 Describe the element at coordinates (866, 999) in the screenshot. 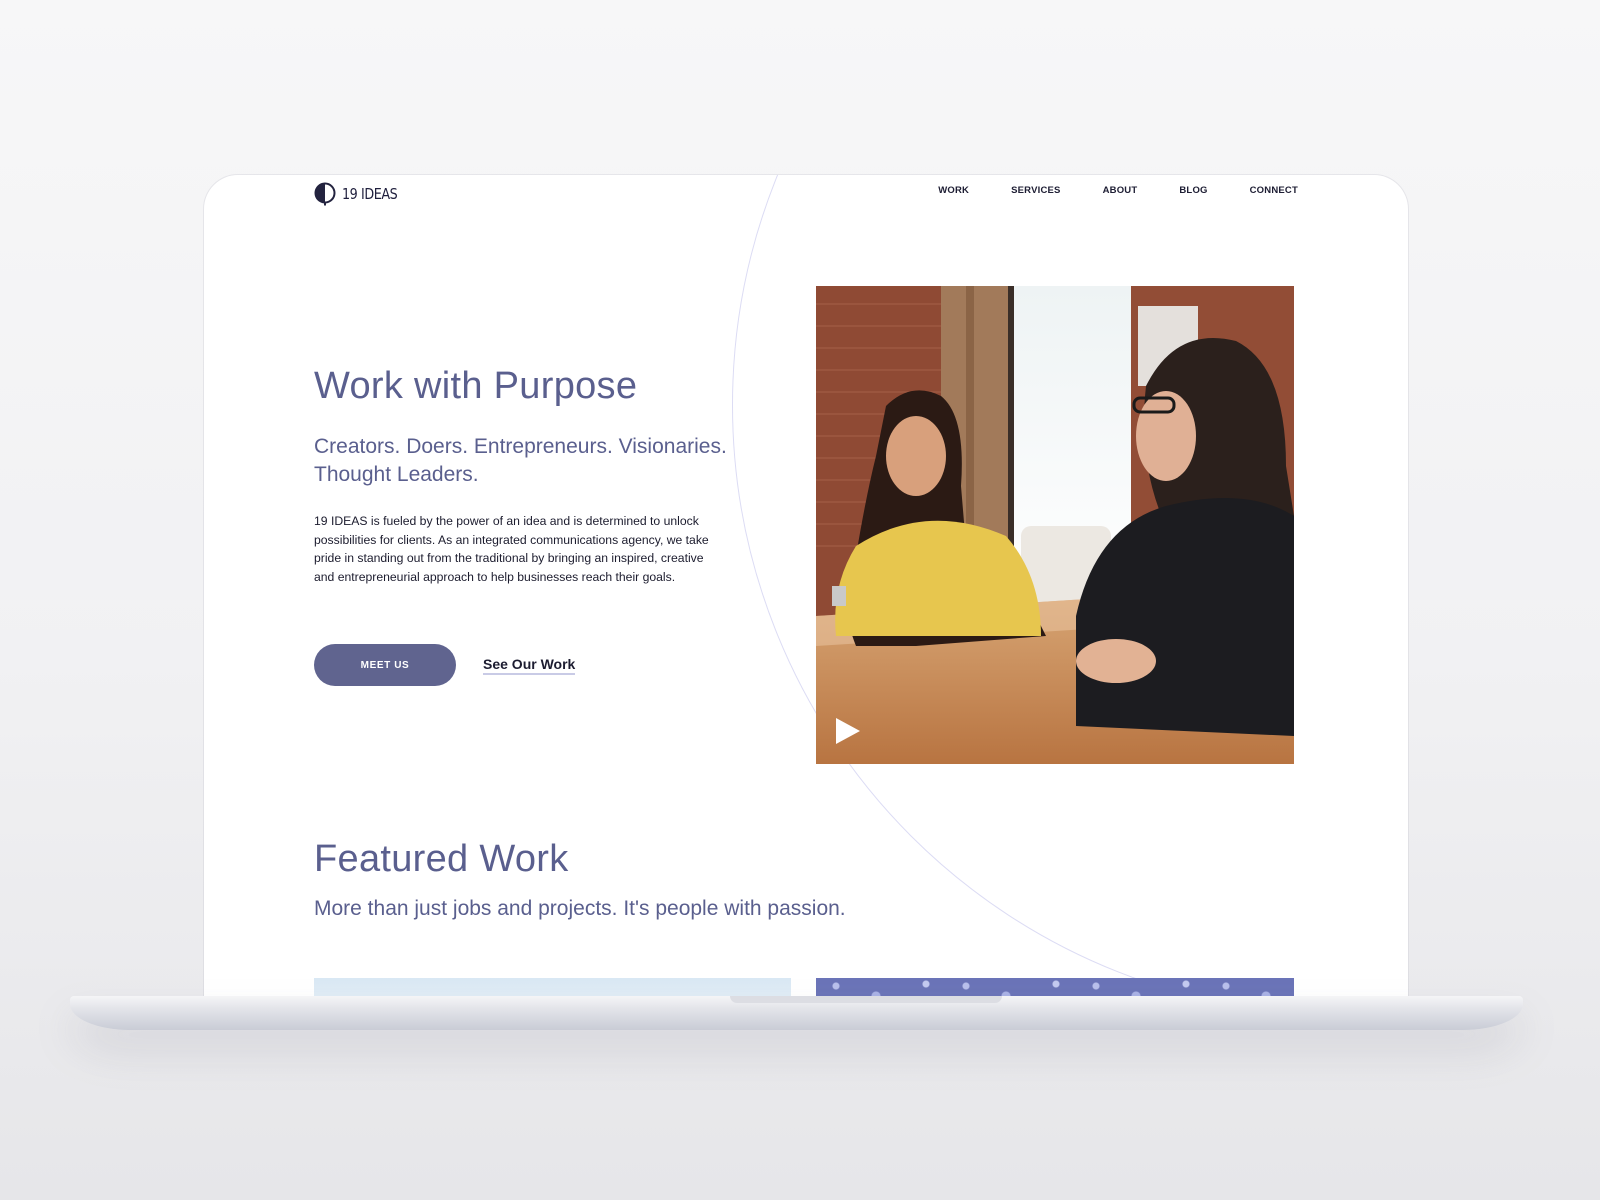

I see `laptop-notch` at that location.